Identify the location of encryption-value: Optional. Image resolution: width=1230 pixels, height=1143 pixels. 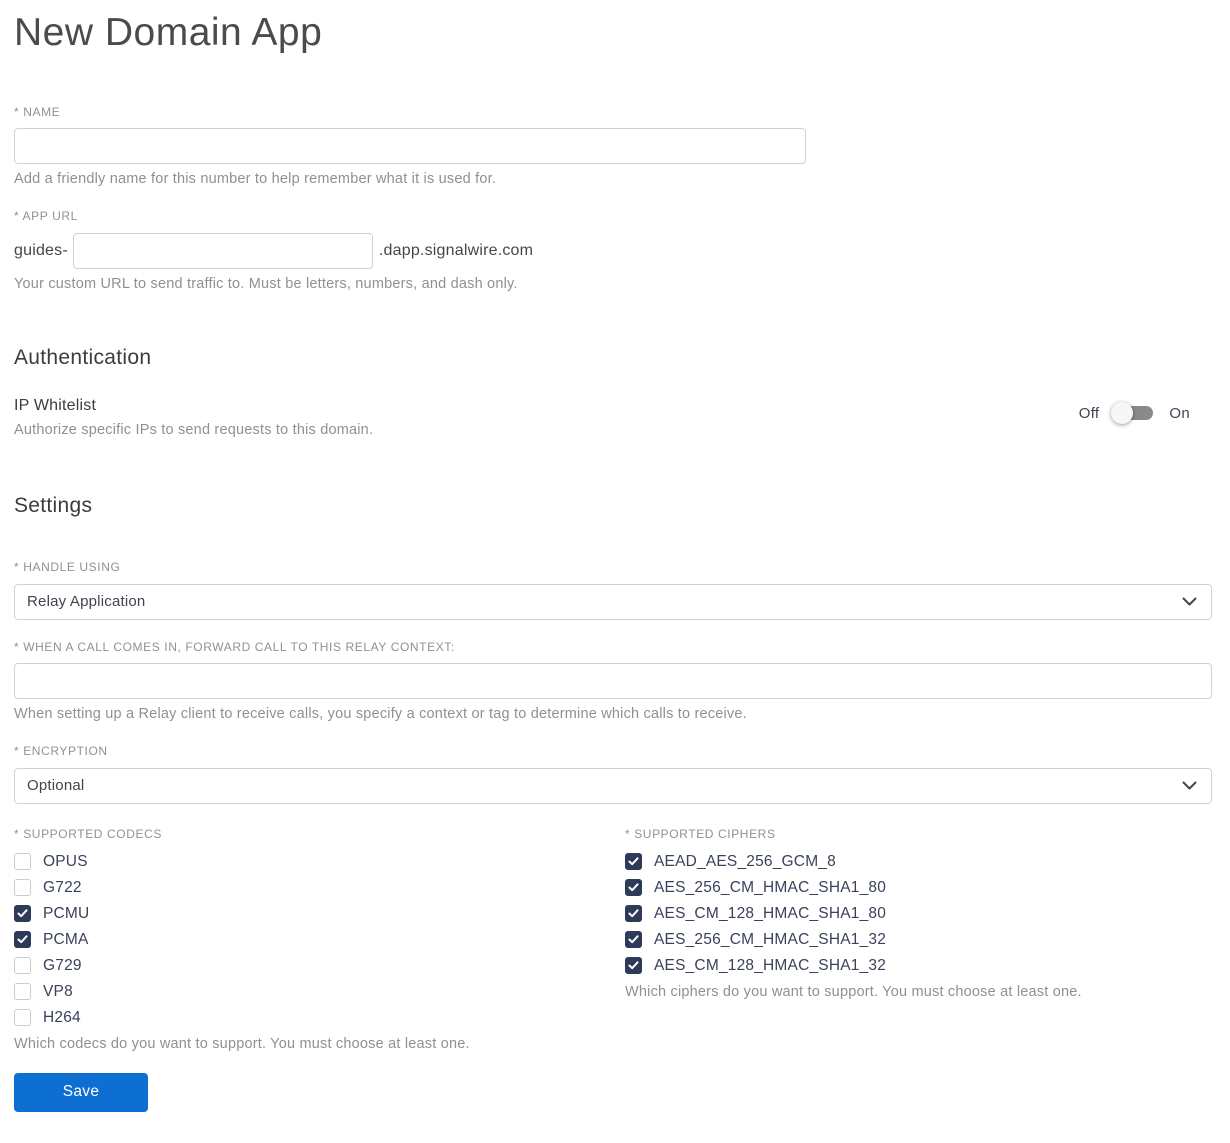
(56, 786).